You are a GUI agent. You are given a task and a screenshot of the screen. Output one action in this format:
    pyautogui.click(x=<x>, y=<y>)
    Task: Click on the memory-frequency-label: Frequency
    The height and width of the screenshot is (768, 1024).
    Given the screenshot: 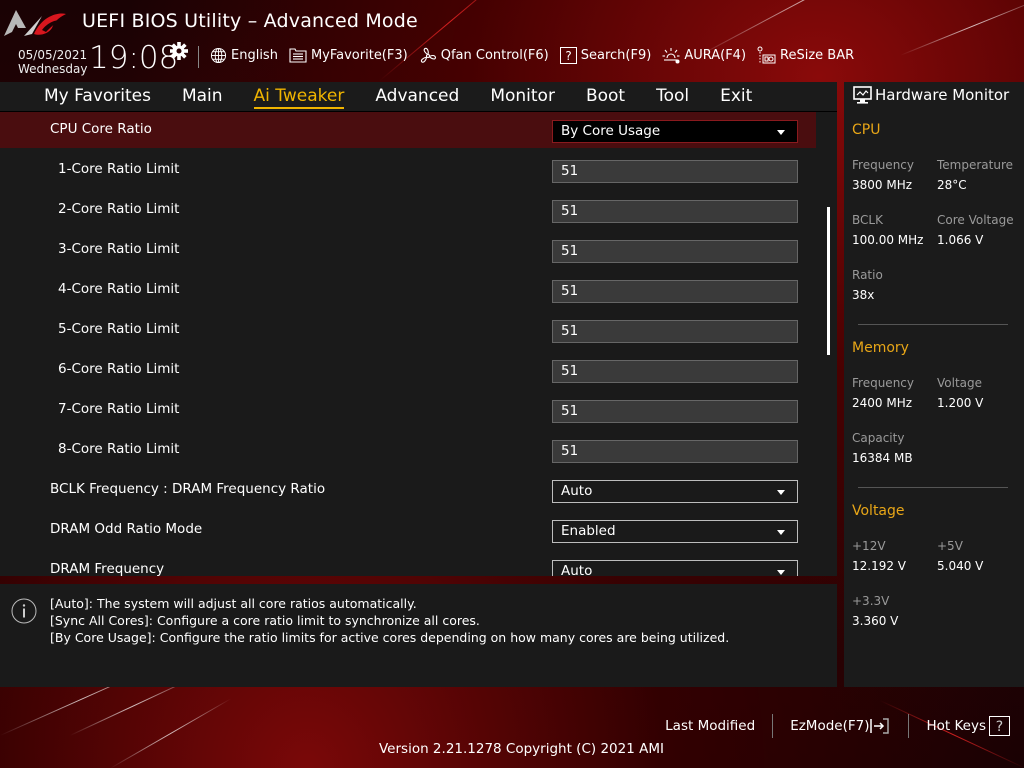 What is the action you would take?
    pyautogui.click(x=883, y=383)
    